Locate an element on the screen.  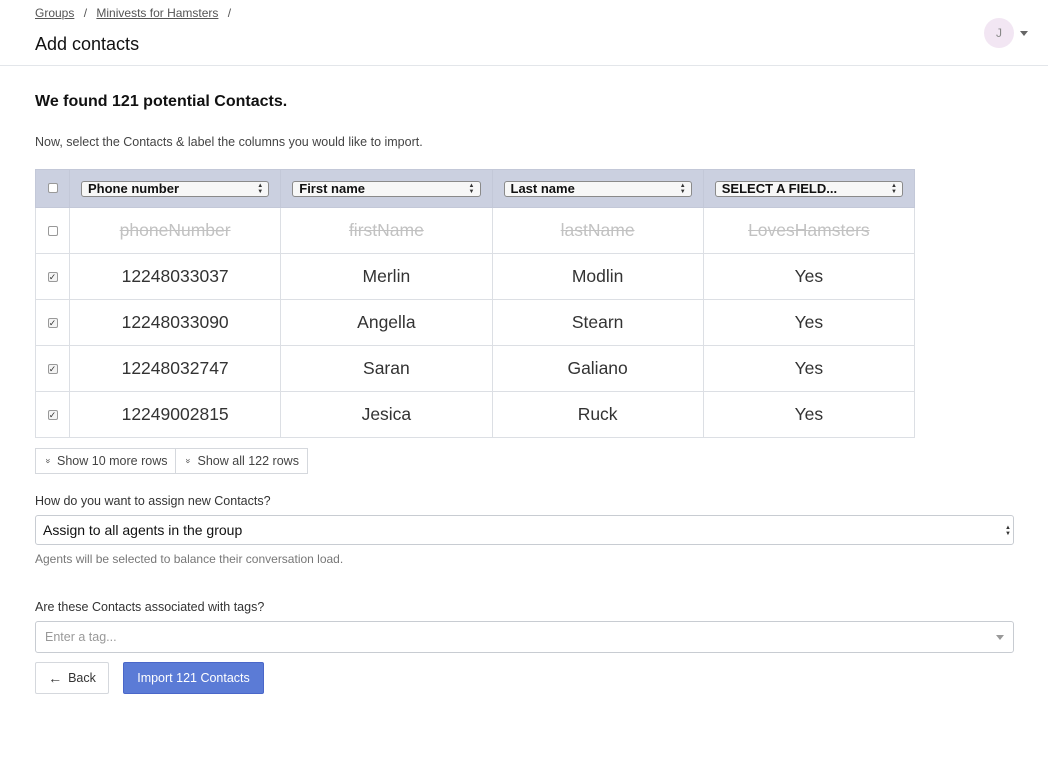
table-row: ✓ 12249002815 Jesica Ruck Yes is located at coordinates (475, 414).